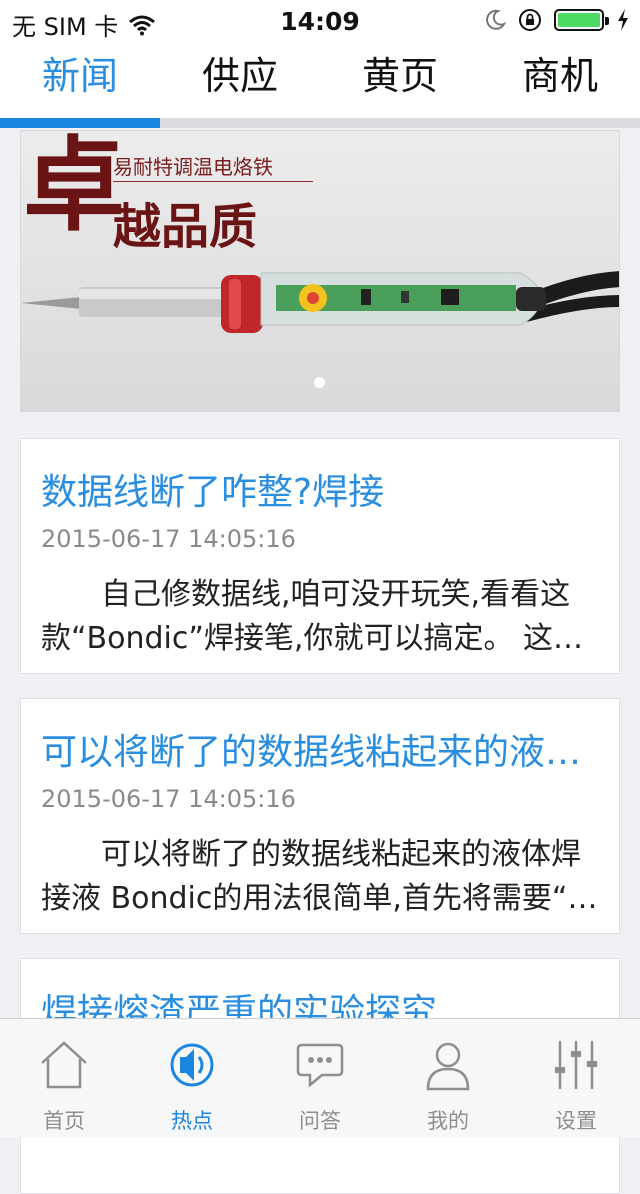 The image size is (640, 1194). I want to click on tab-supply: 供应, so click(240, 80).